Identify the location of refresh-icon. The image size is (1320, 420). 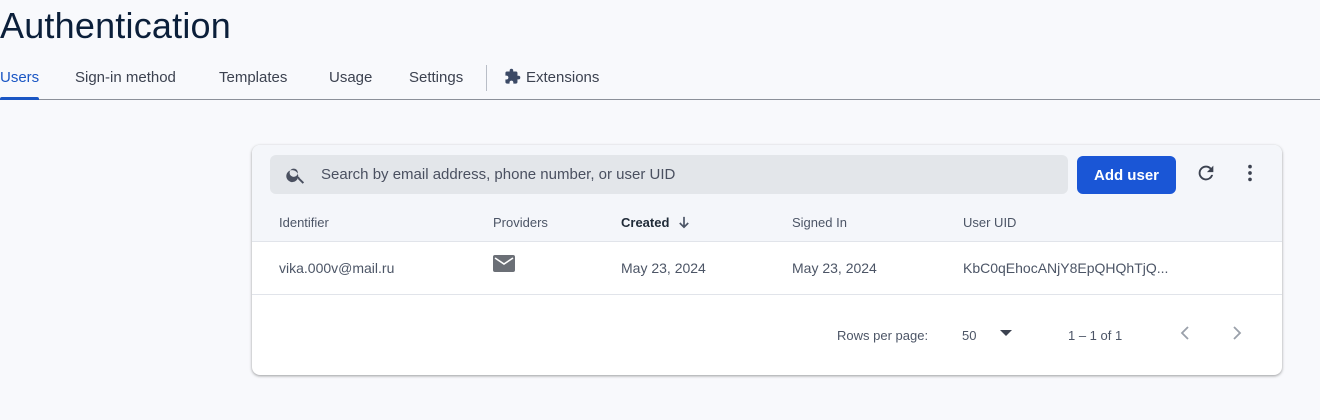
(1206, 175).